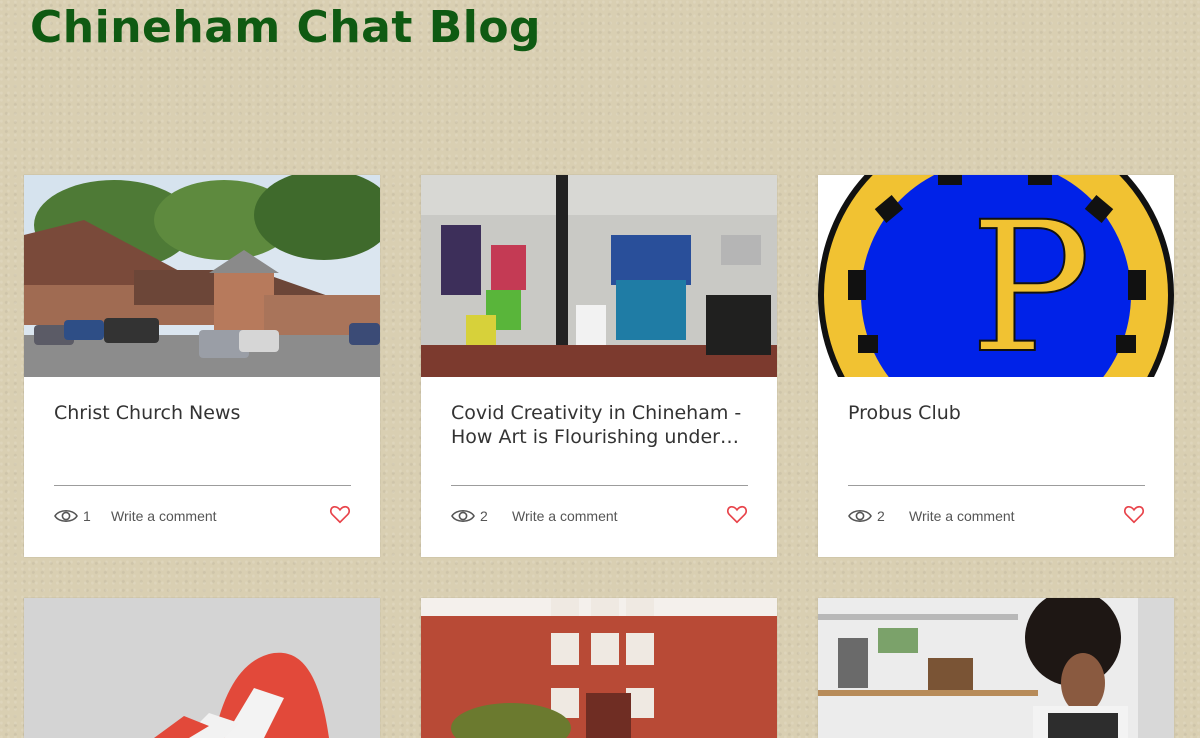 Image resolution: width=1200 pixels, height=738 pixels. What do you see at coordinates (1030, 280) in the screenshot?
I see `svg-text: P` at bounding box center [1030, 280].